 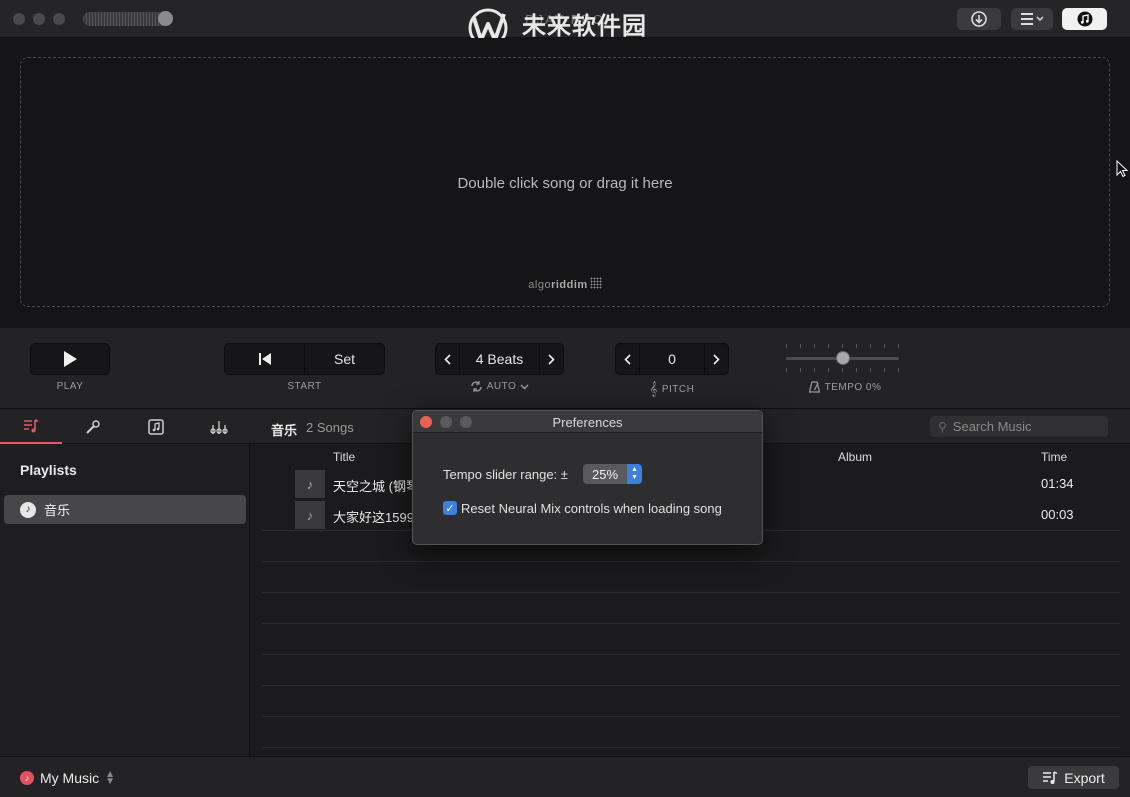 What do you see at coordinates (1122, 169) in the screenshot?
I see `mouse-cursor-icon` at bounding box center [1122, 169].